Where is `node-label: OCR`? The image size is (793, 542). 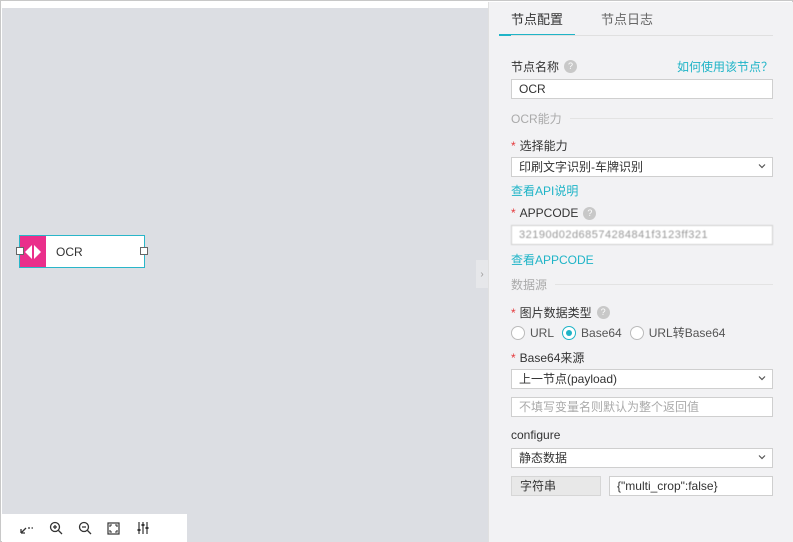
node-label: OCR is located at coordinates (69, 252).